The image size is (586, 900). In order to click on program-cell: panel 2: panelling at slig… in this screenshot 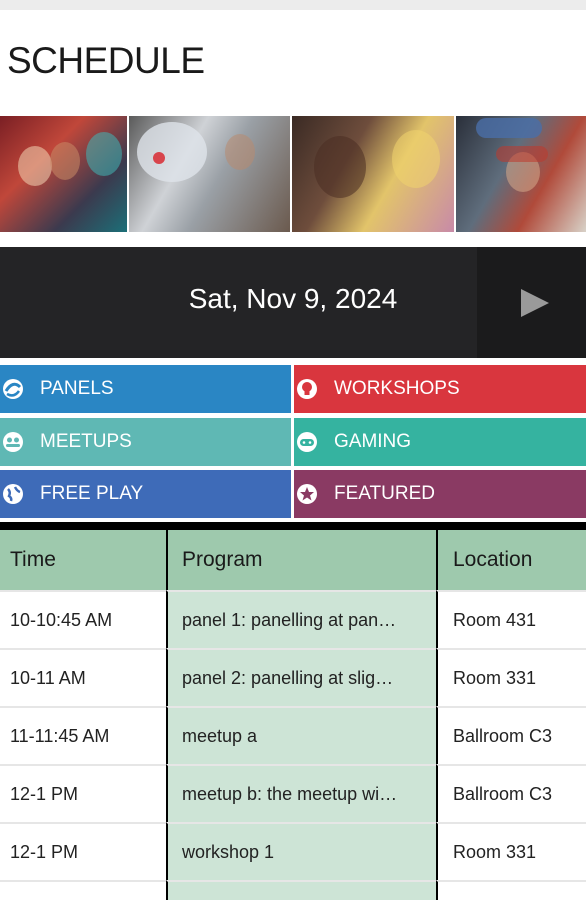, I will do `click(301, 677)`.